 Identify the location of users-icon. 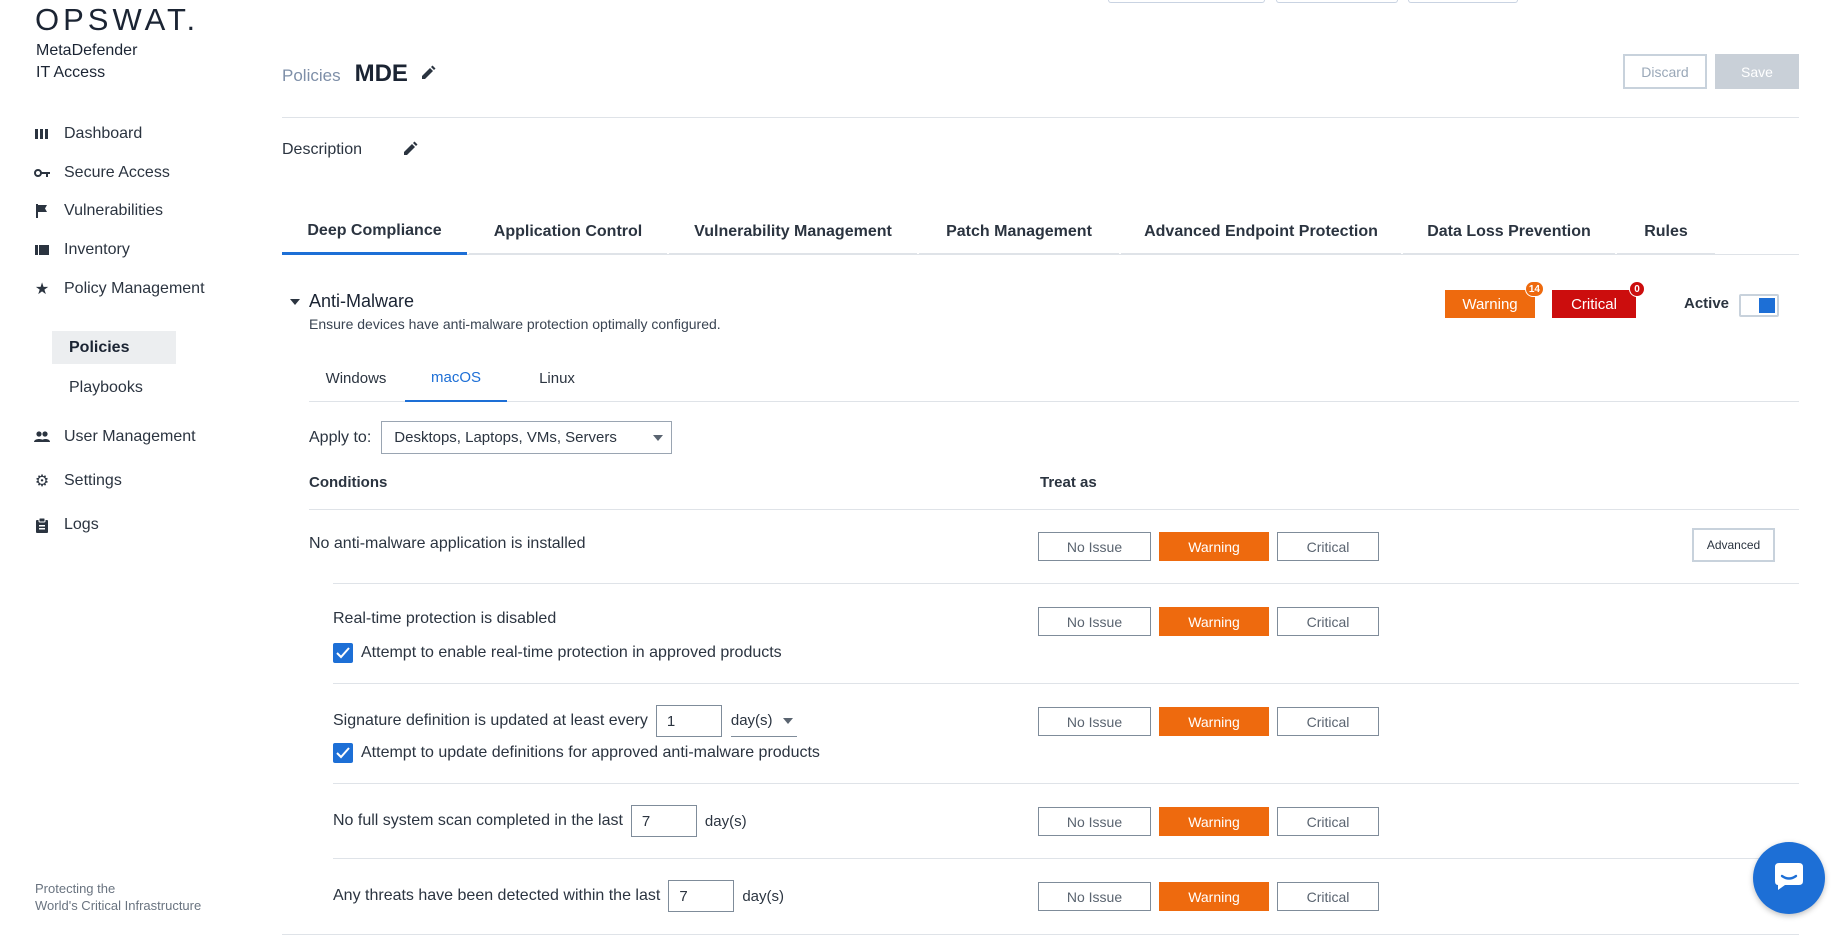
(42, 437).